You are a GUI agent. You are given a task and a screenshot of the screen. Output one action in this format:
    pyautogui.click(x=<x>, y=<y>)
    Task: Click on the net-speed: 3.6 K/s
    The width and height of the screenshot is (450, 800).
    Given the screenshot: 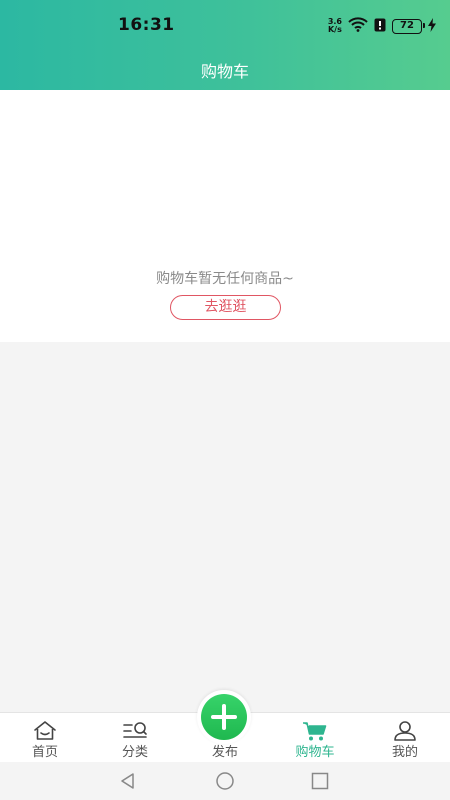 What is the action you would take?
    pyautogui.click(x=335, y=26)
    